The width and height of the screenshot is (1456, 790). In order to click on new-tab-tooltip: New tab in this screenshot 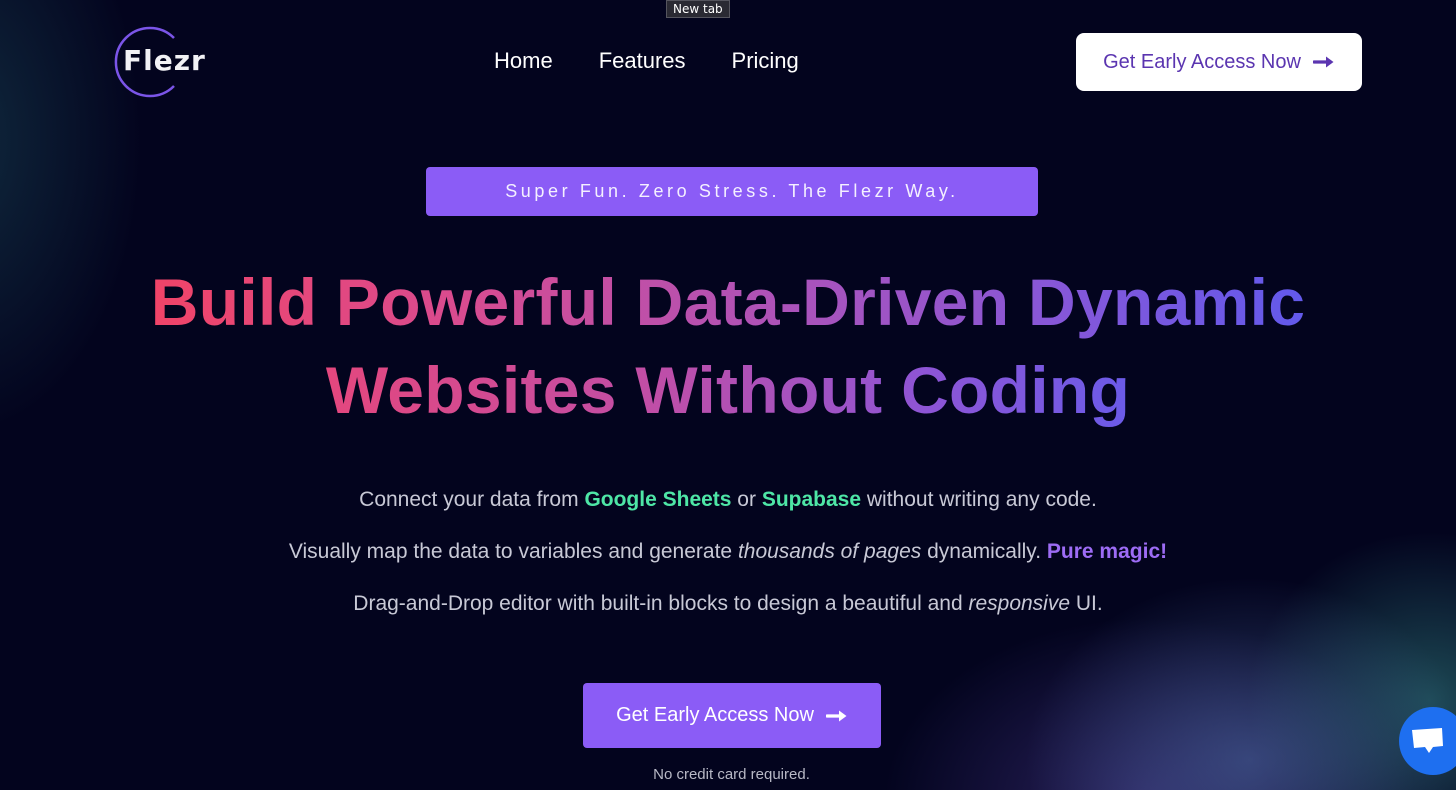, I will do `click(698, 9)`.